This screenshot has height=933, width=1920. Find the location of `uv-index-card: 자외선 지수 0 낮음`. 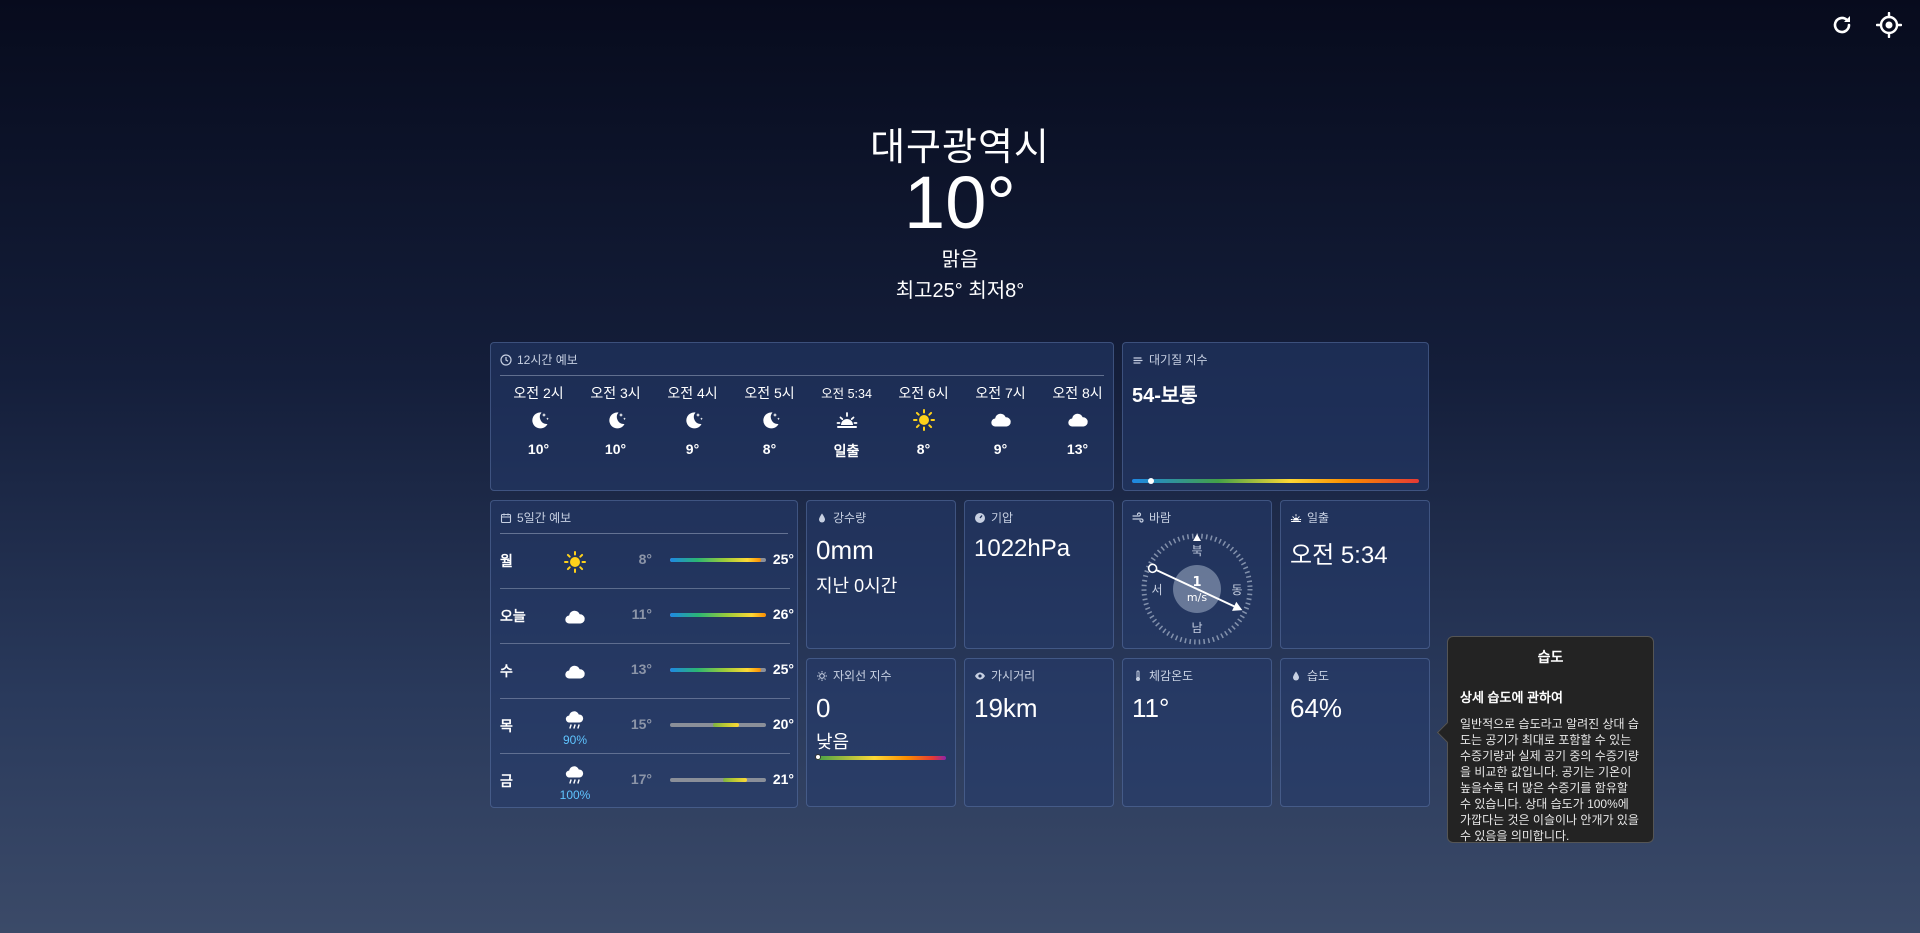

uv-index-card: 자외선 지수 0 낮음 is located at coordinates (881, 732).